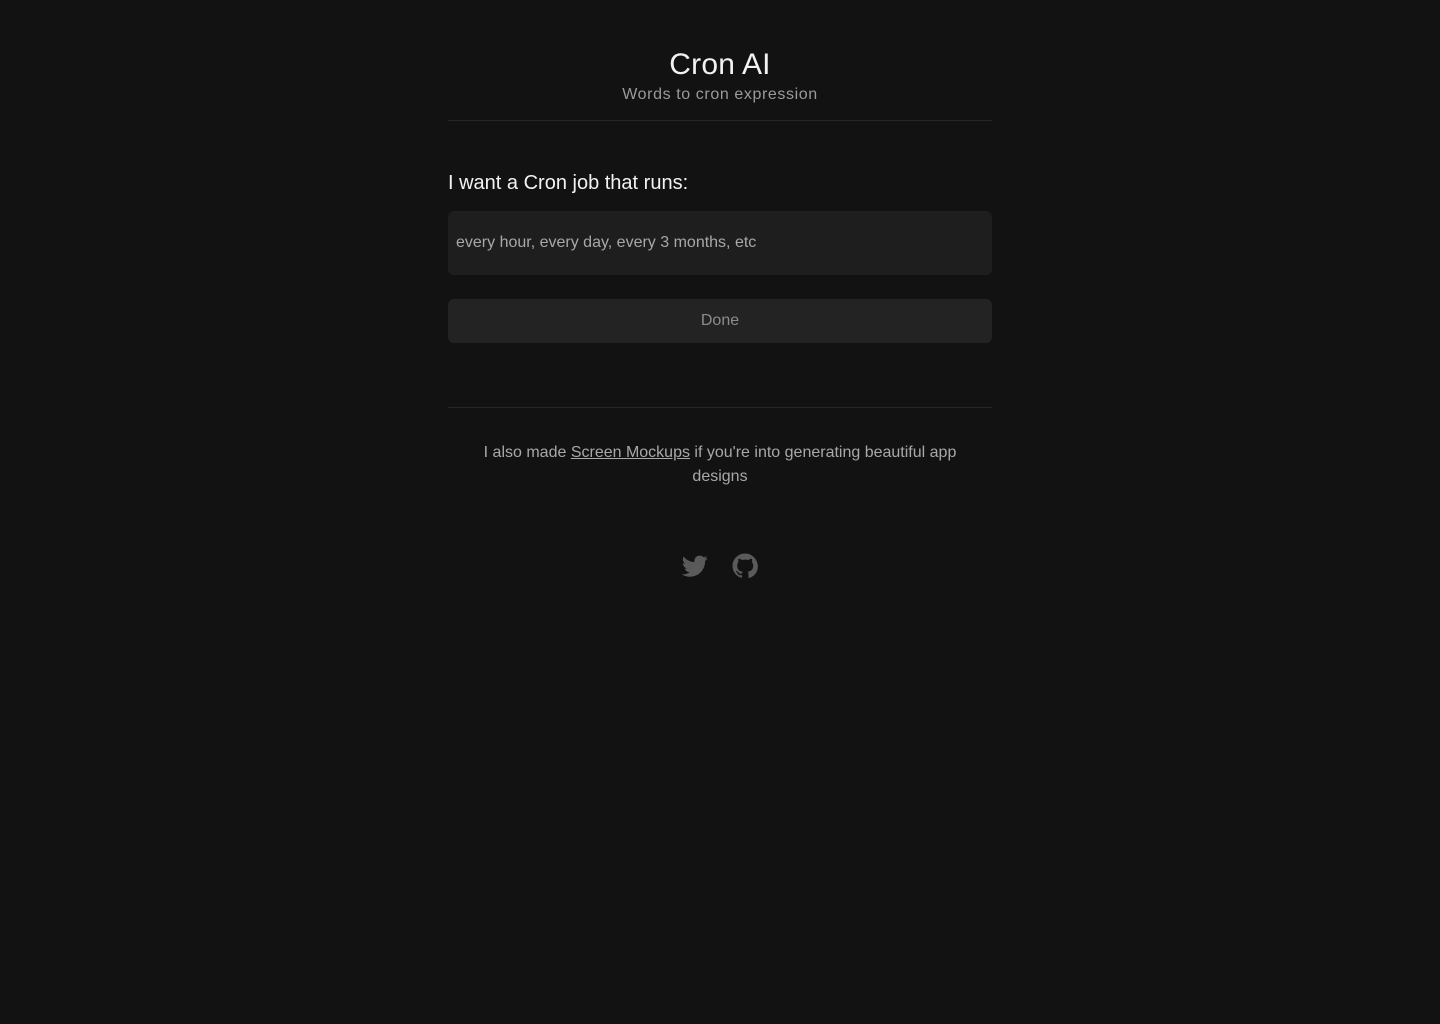  What do you see at coordinates (720, 407) in the screenshot?
I see `footer-divider` at bounding box center [720, 407].